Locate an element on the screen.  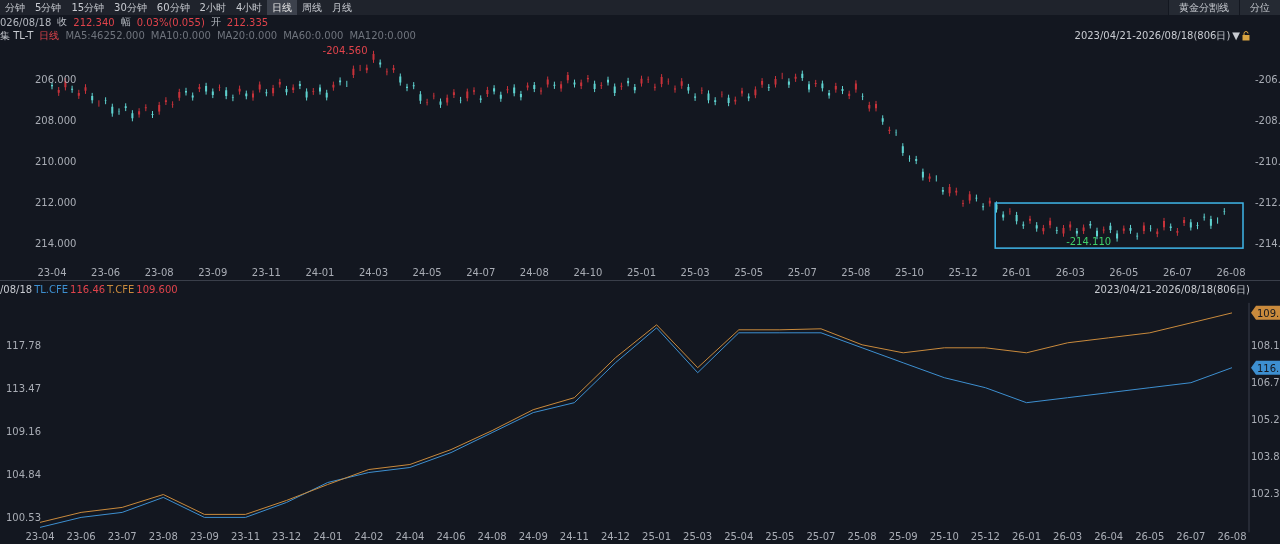
y-axis-label: 109.16 is located at coordinates (23, 431).